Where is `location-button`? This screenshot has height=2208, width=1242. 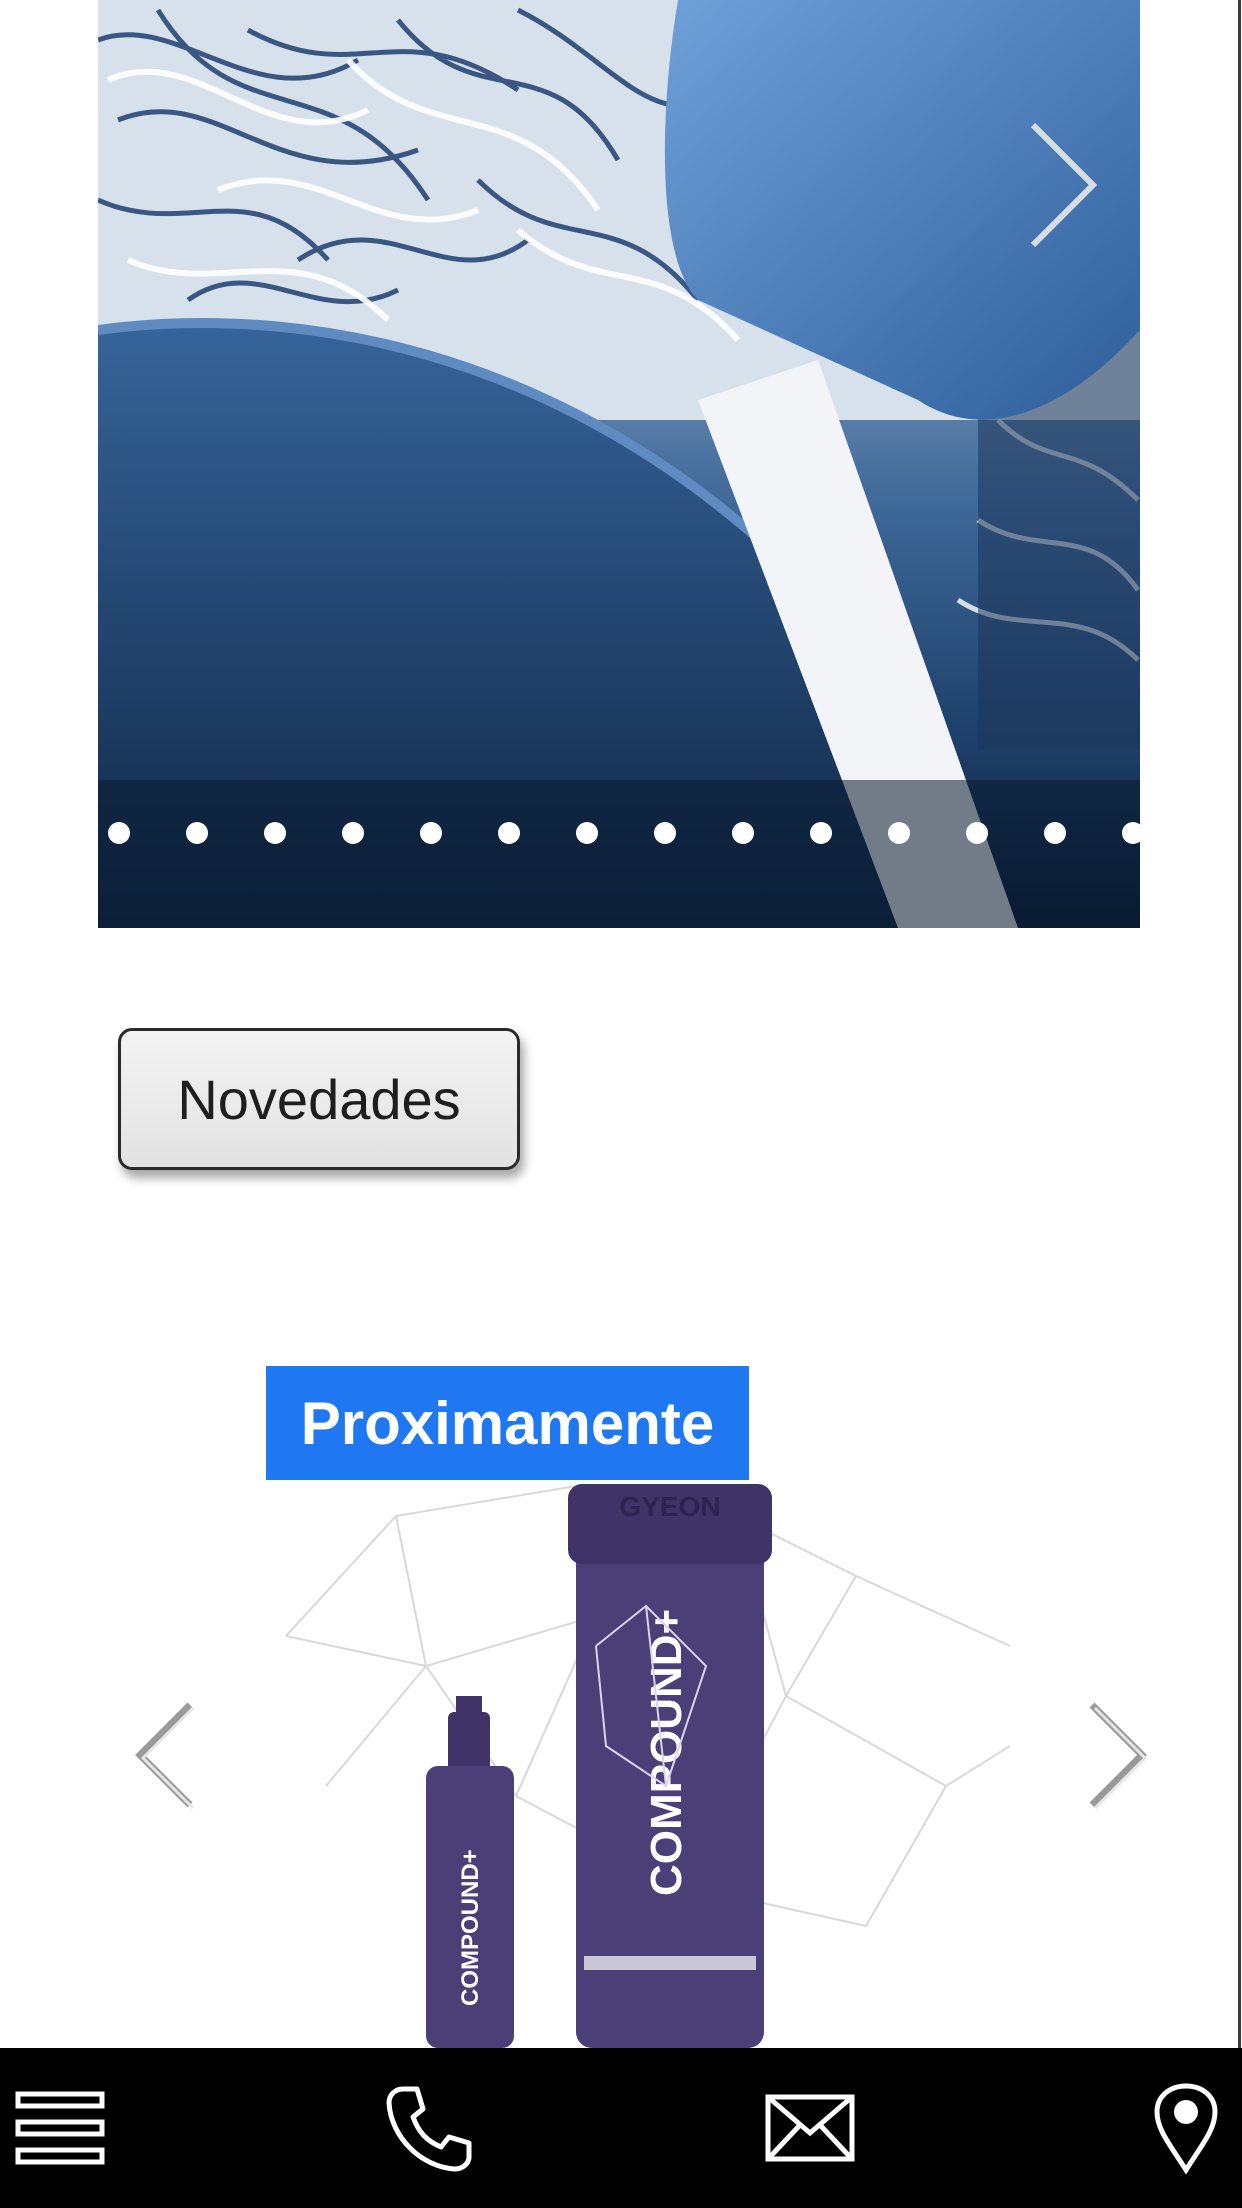
location-button is located at coordinates (1186, 2128).